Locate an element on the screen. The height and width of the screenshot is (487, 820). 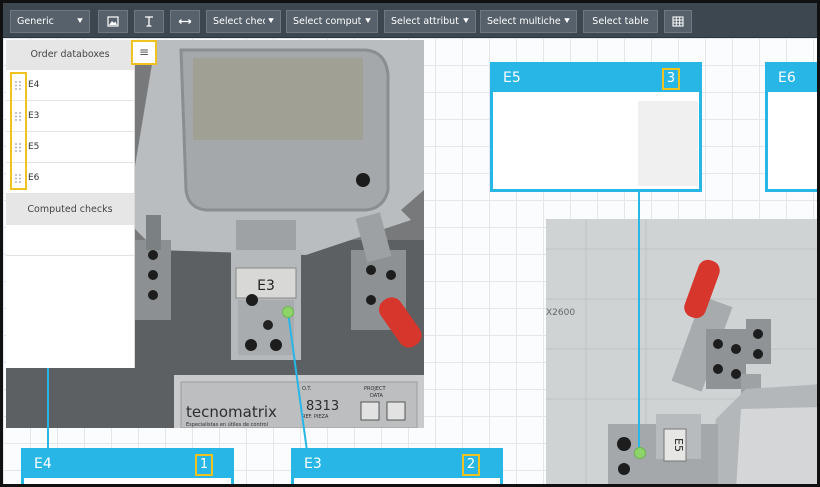
photo1-brand-sub: Especialistas en útiles de control is located at coordinates (227, 424).